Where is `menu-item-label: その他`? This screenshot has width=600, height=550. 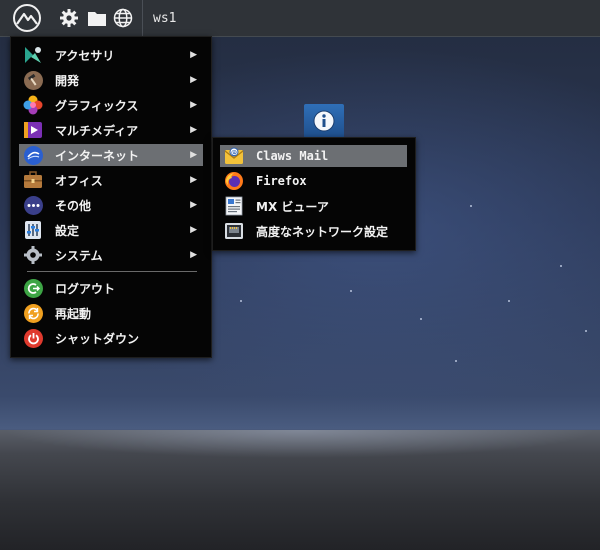
menu-item-label: その他 is located at coordinates (73, 205).